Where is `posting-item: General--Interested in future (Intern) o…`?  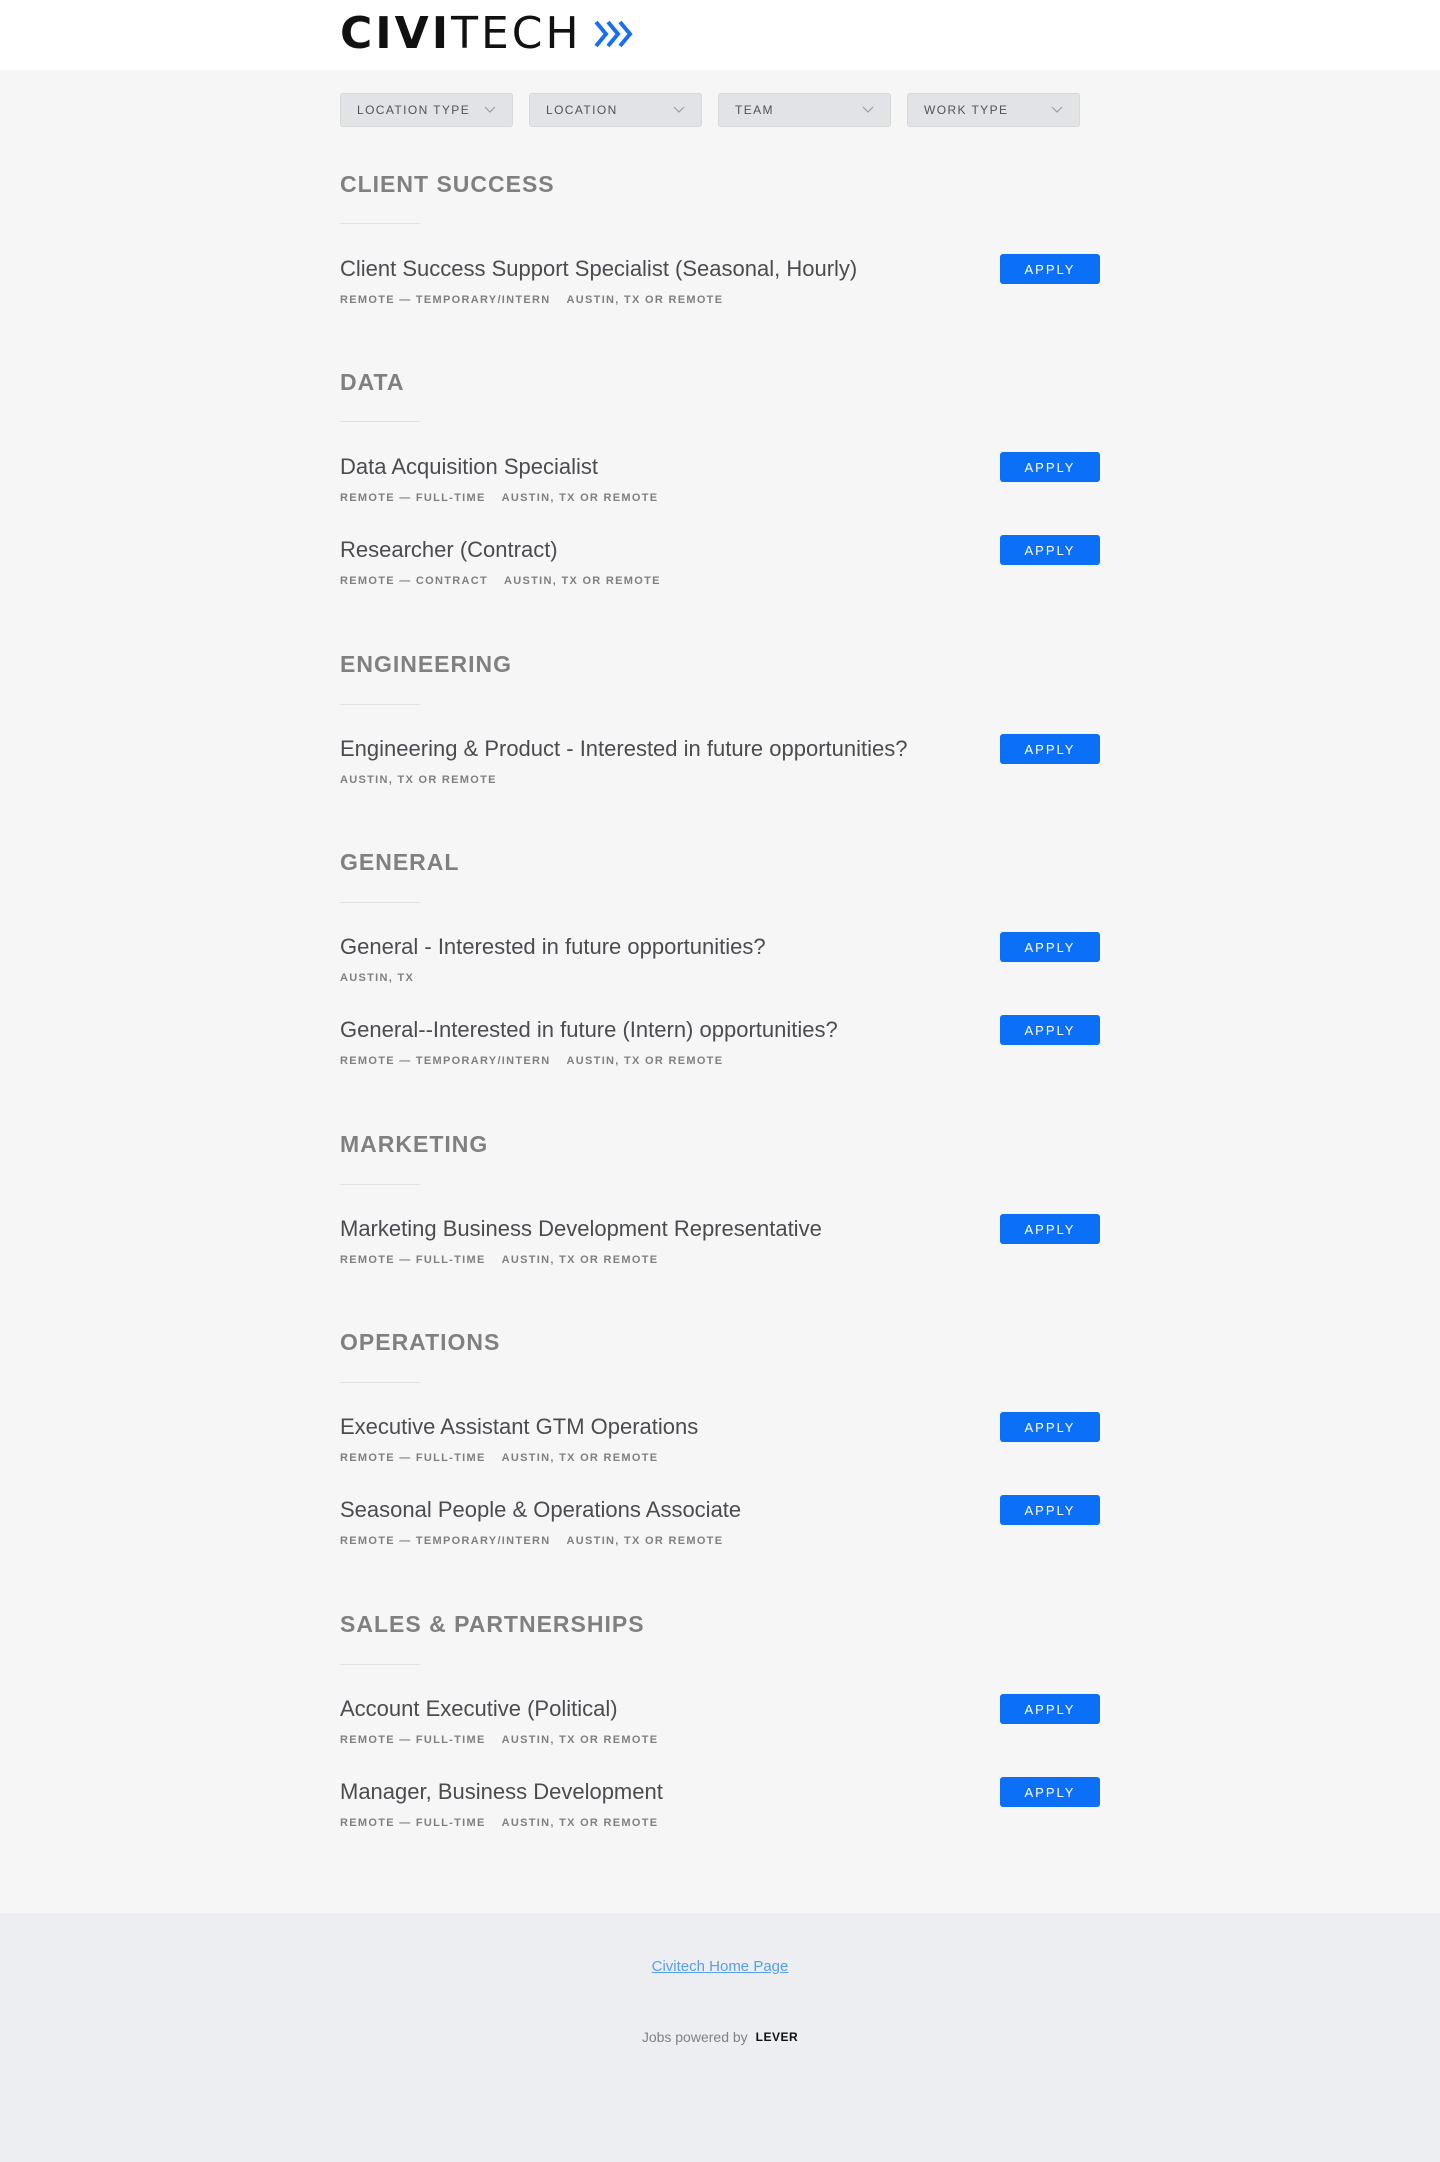
posting-item: General--Interested in future (Intern) o… is located at coordinates (720, 1045).